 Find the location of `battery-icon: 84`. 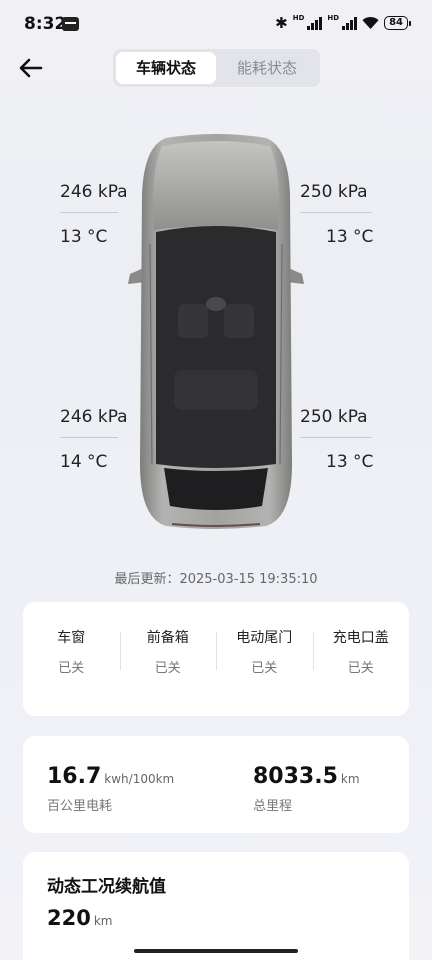

battery-icon: 84 is located at coordinates (397, 23).